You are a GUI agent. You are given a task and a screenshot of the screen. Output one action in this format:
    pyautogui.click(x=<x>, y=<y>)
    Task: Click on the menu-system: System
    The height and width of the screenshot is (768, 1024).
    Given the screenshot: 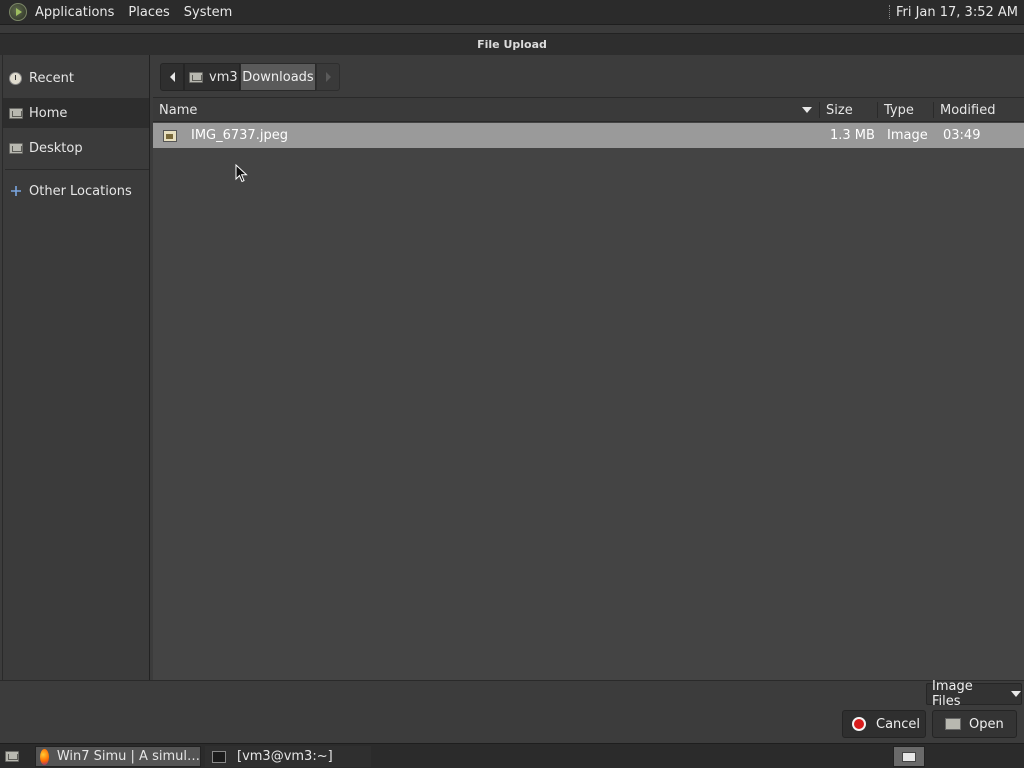 What is the action you would take?
    pyautogui.click(x=208, y=12)
    